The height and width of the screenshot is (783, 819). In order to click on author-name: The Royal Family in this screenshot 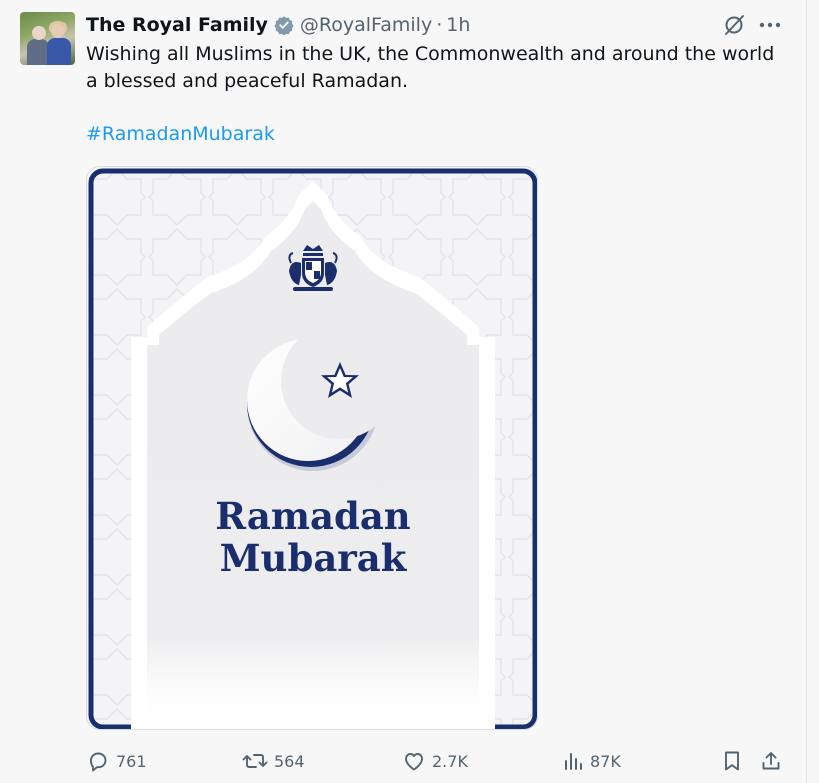, I will do `click(177, 25)`.